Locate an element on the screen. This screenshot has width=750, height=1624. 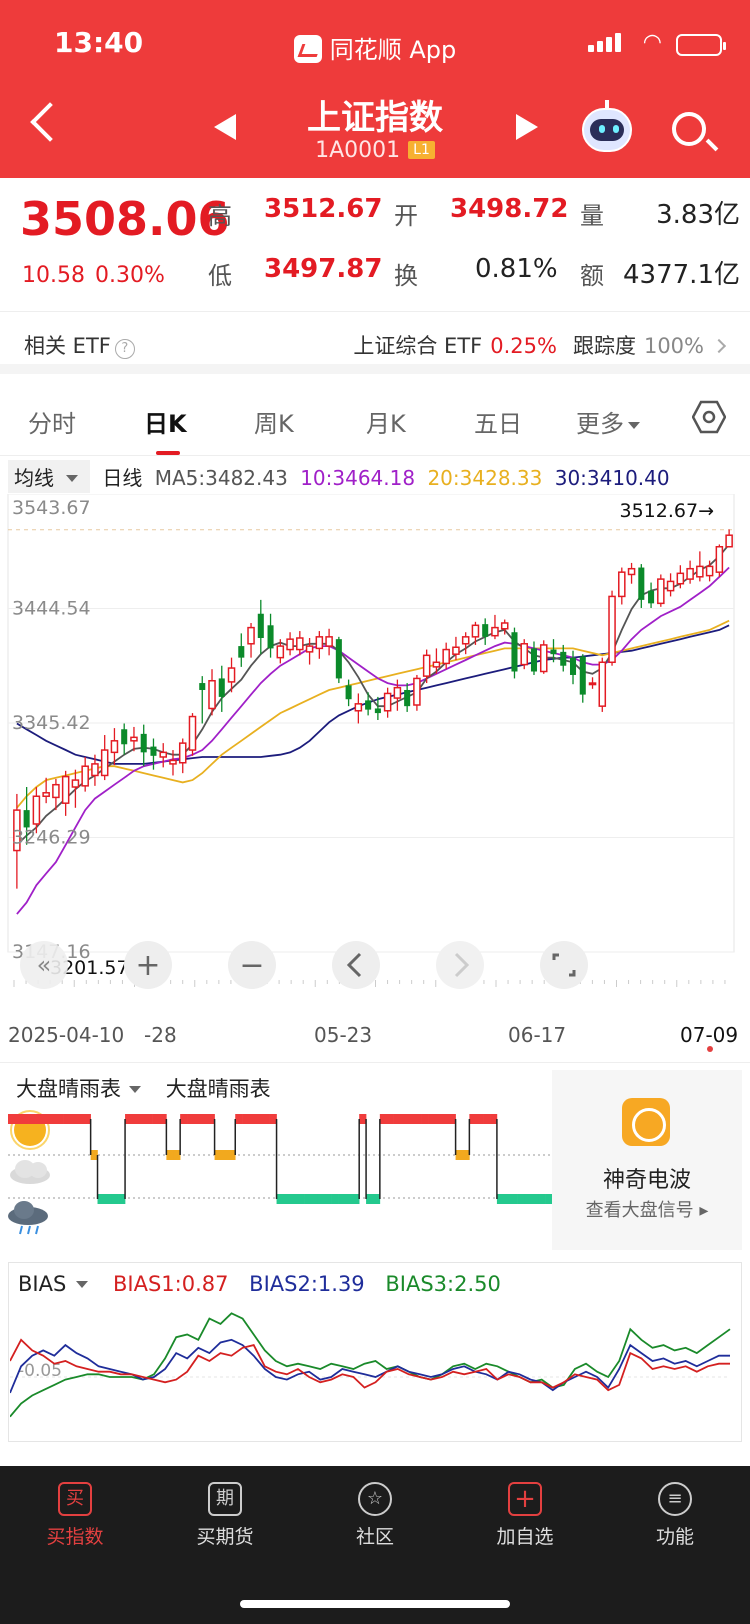
ma-kind: 日线 is located at coordinates (122, 478).